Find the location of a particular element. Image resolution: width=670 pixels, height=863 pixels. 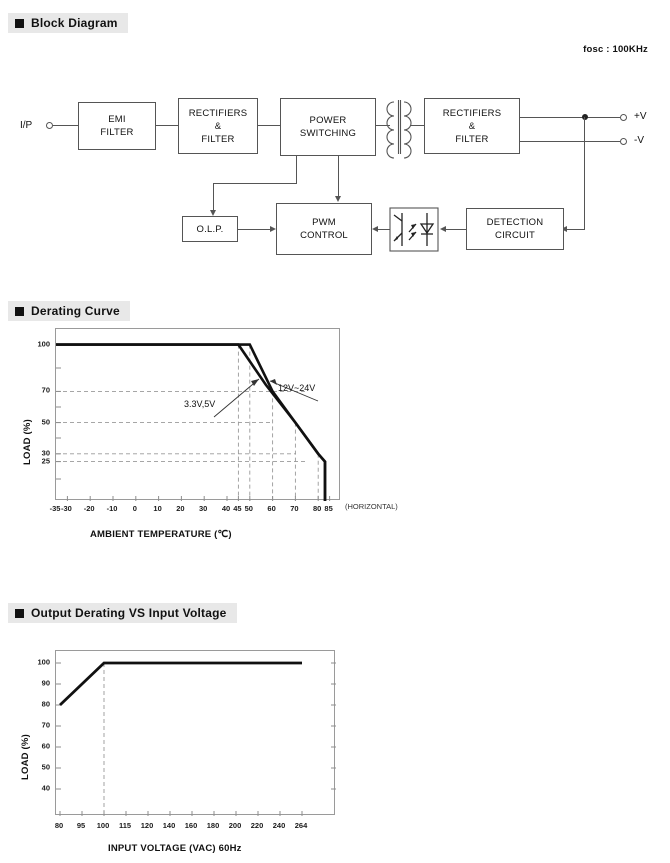

optocoupler-symbol is located at coordinates (414, 229).